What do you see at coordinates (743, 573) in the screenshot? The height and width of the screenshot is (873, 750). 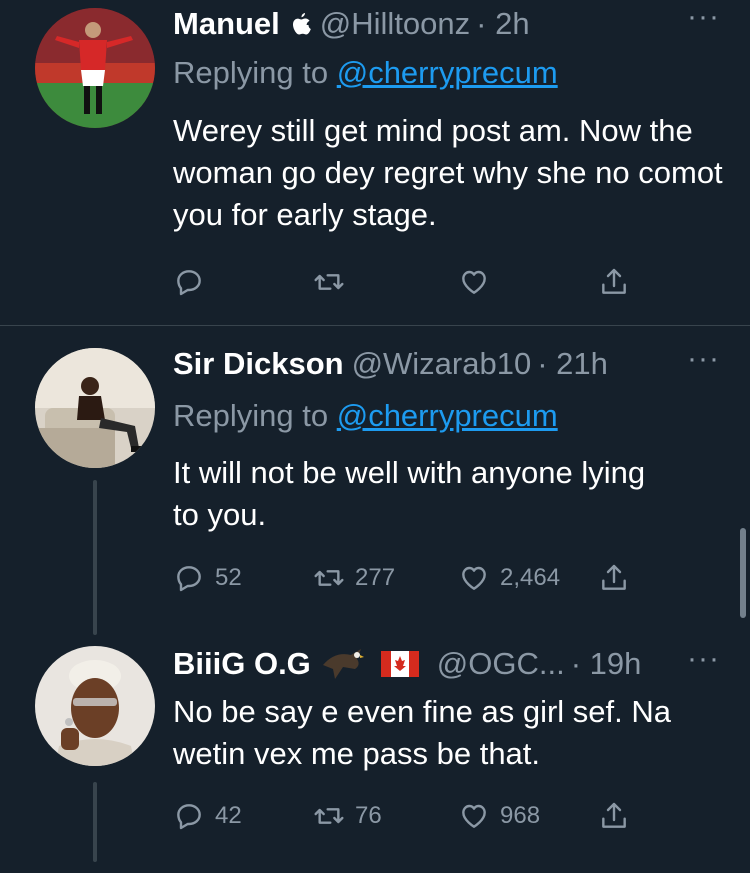 I see `scrollbar` at bounding box center [743, 573].